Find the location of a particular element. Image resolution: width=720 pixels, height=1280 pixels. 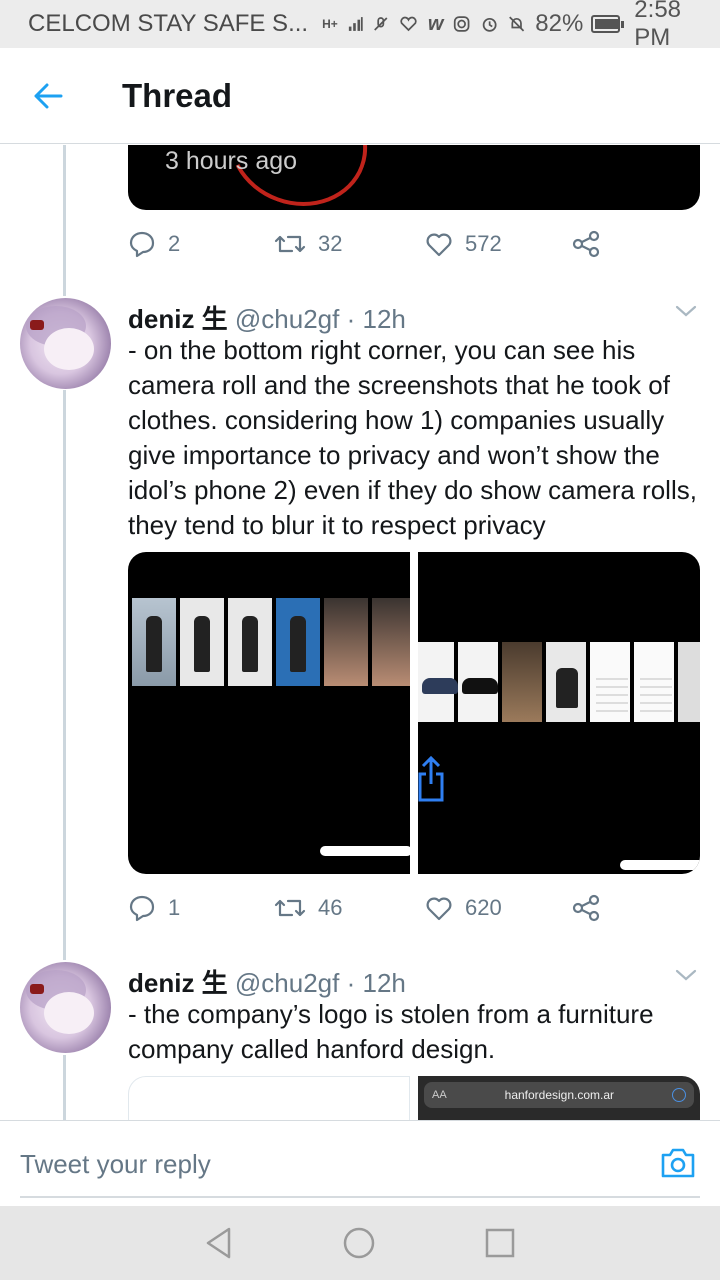

w-app-icon: w is located at coordinates (435, 23).